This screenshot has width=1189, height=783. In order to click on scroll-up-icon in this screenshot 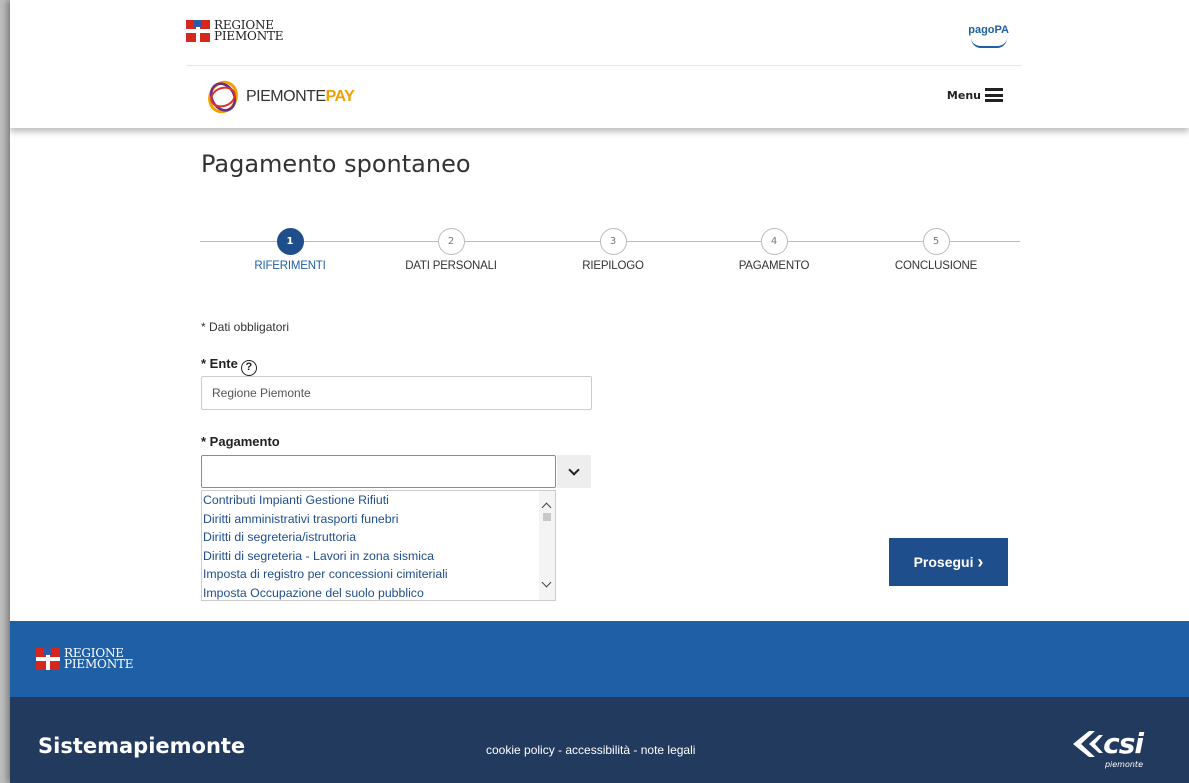, I will do `click(546, 507)`.